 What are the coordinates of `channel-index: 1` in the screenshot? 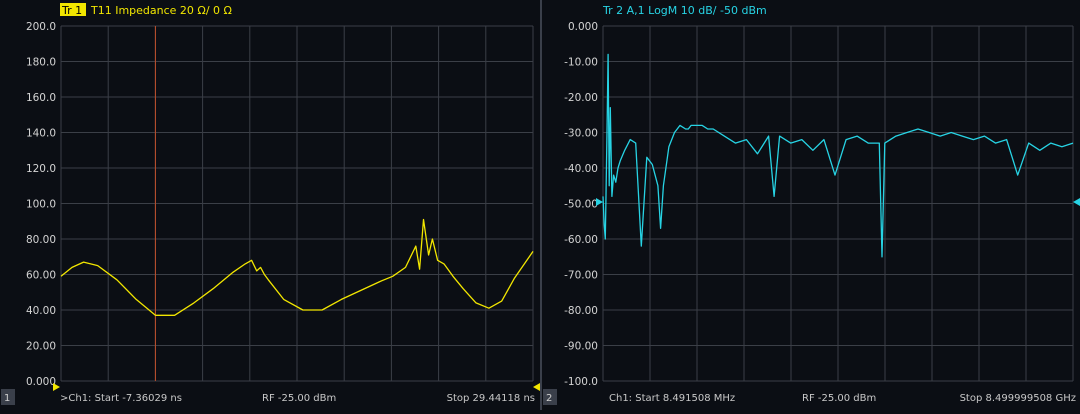 It's located at (7, 398).